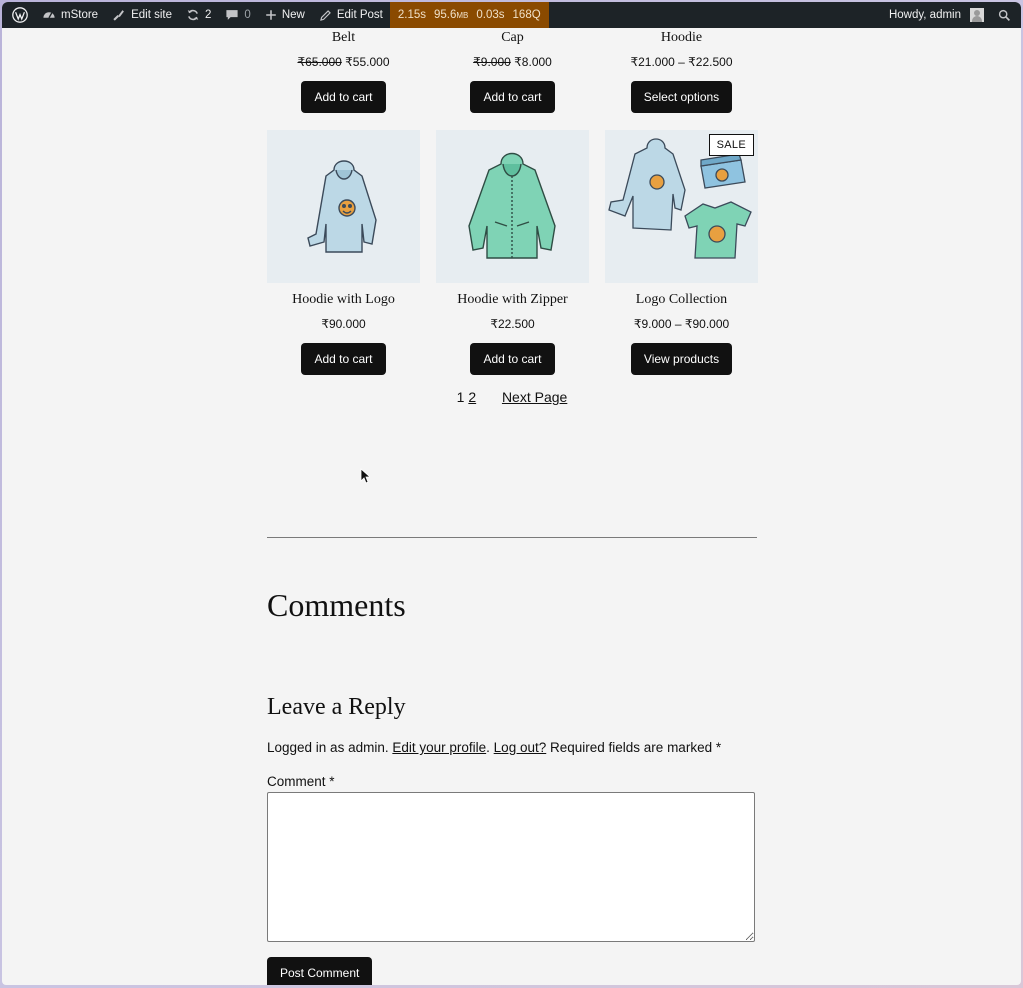 The image size is (1023, 988). I want to click on product-belt: Belt ₹65.000 ₹55.000 Add to cart, so click(343, 70).